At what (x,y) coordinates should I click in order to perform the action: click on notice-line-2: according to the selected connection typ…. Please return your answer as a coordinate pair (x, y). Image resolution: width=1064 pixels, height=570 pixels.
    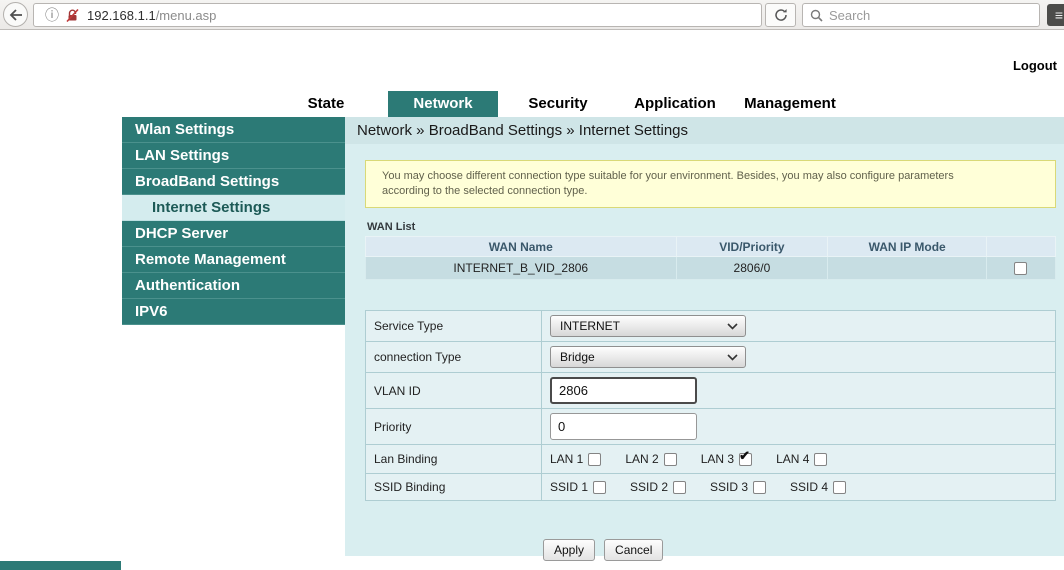
    Looking at the image, I should click on (485, 191).